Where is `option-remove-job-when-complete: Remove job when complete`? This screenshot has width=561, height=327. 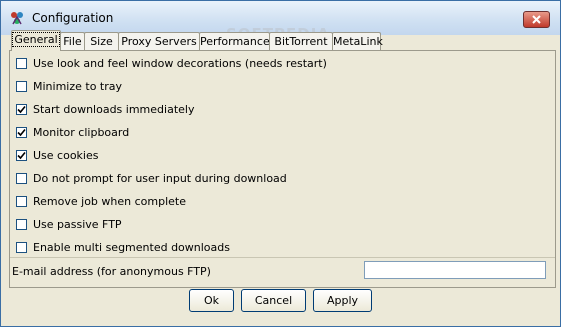 option-remove-job-when-complete: Remove job when complete is located at coordinates (101, 201).